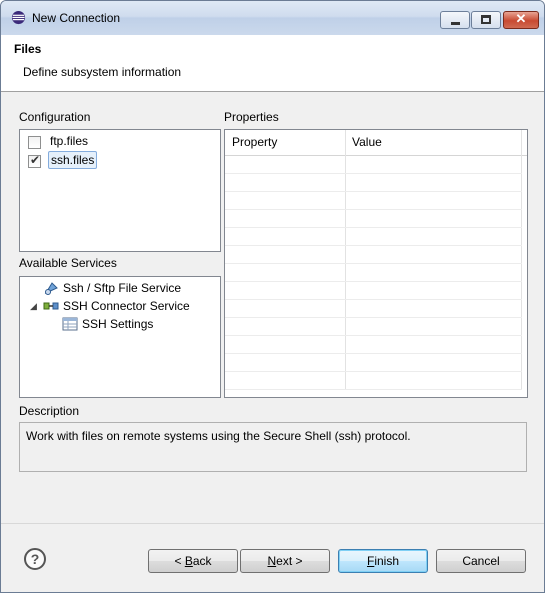 The width and height of the screenshot is (545, 593). Describe the element at coordinates (68, 263) in the screenshot. I see `available-services-label: Available Services` at that location.